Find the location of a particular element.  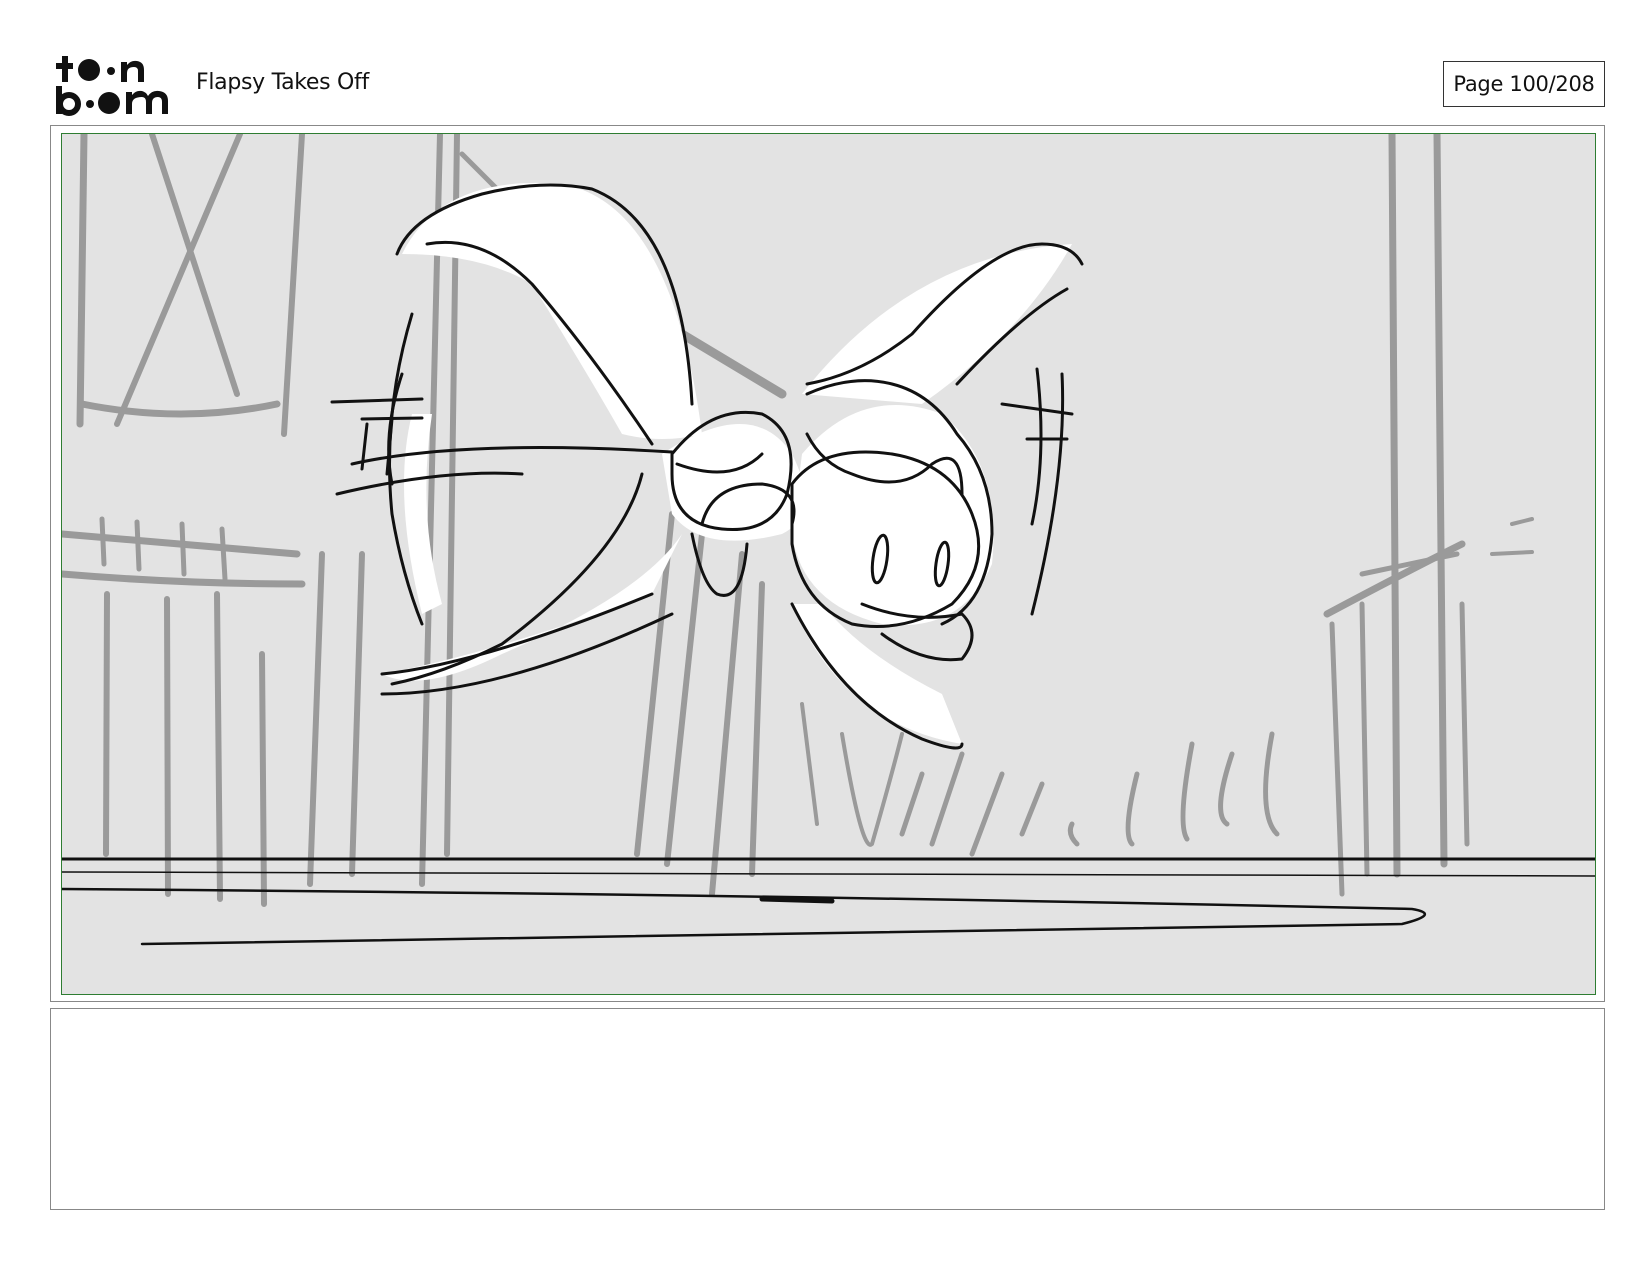

logo-mark is located at coordinates (112, 86).